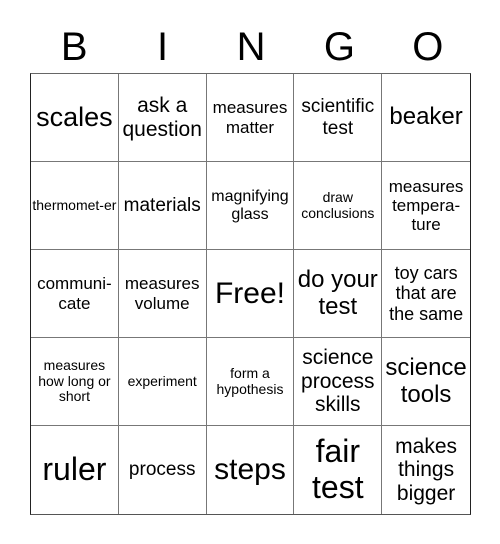  What do you see at coordinates (75, 206) in the screenshot?
I see `bingo-cell: thermomet-er` at bounding box center [75, 206].